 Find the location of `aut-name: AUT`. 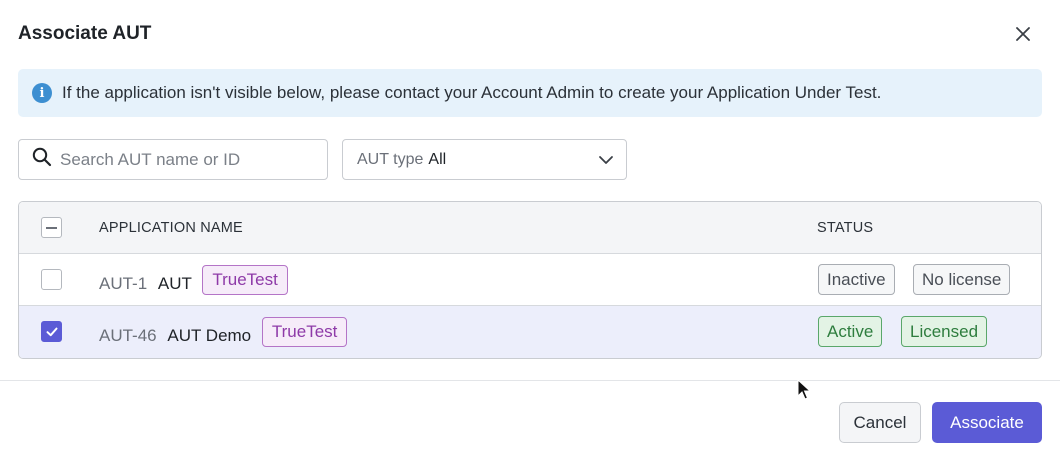

aut-name: AUT is located at coordinates (174, 283).